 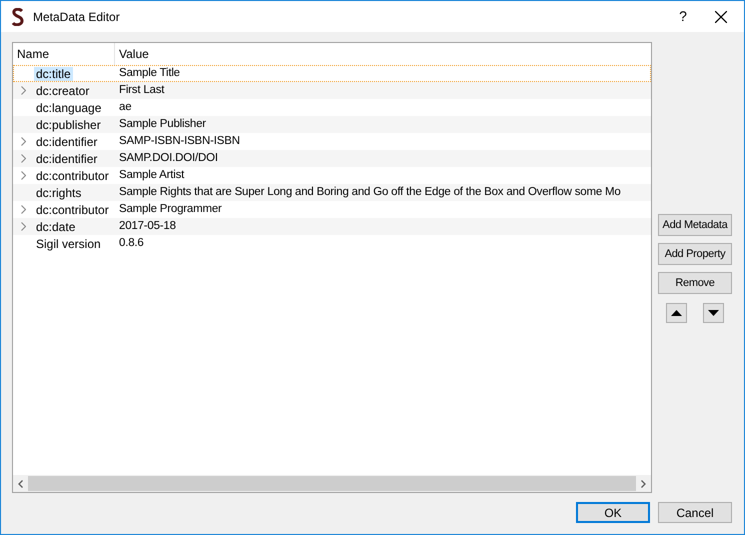 I want to click on up-arrow-icon, so click(x=676, y=313).